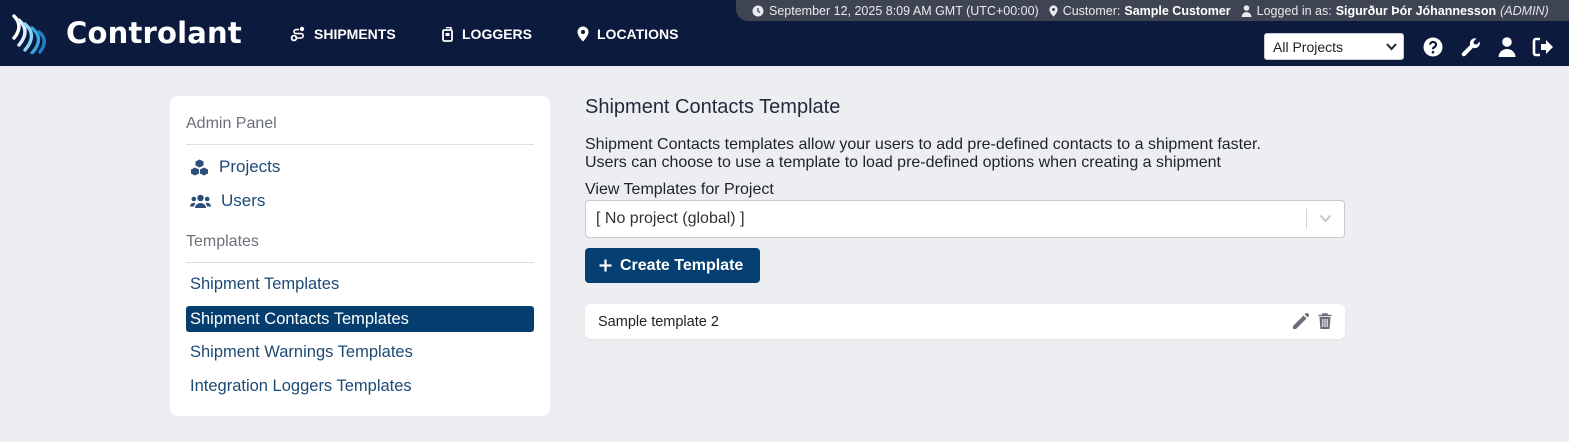 The width and height of the screenshot is (1569, 442). What do you see at coordinates (355, 34) in the screenshot?
I see `nav-shipments-label: SHIPMENTS` at bounding box center [355, 34].